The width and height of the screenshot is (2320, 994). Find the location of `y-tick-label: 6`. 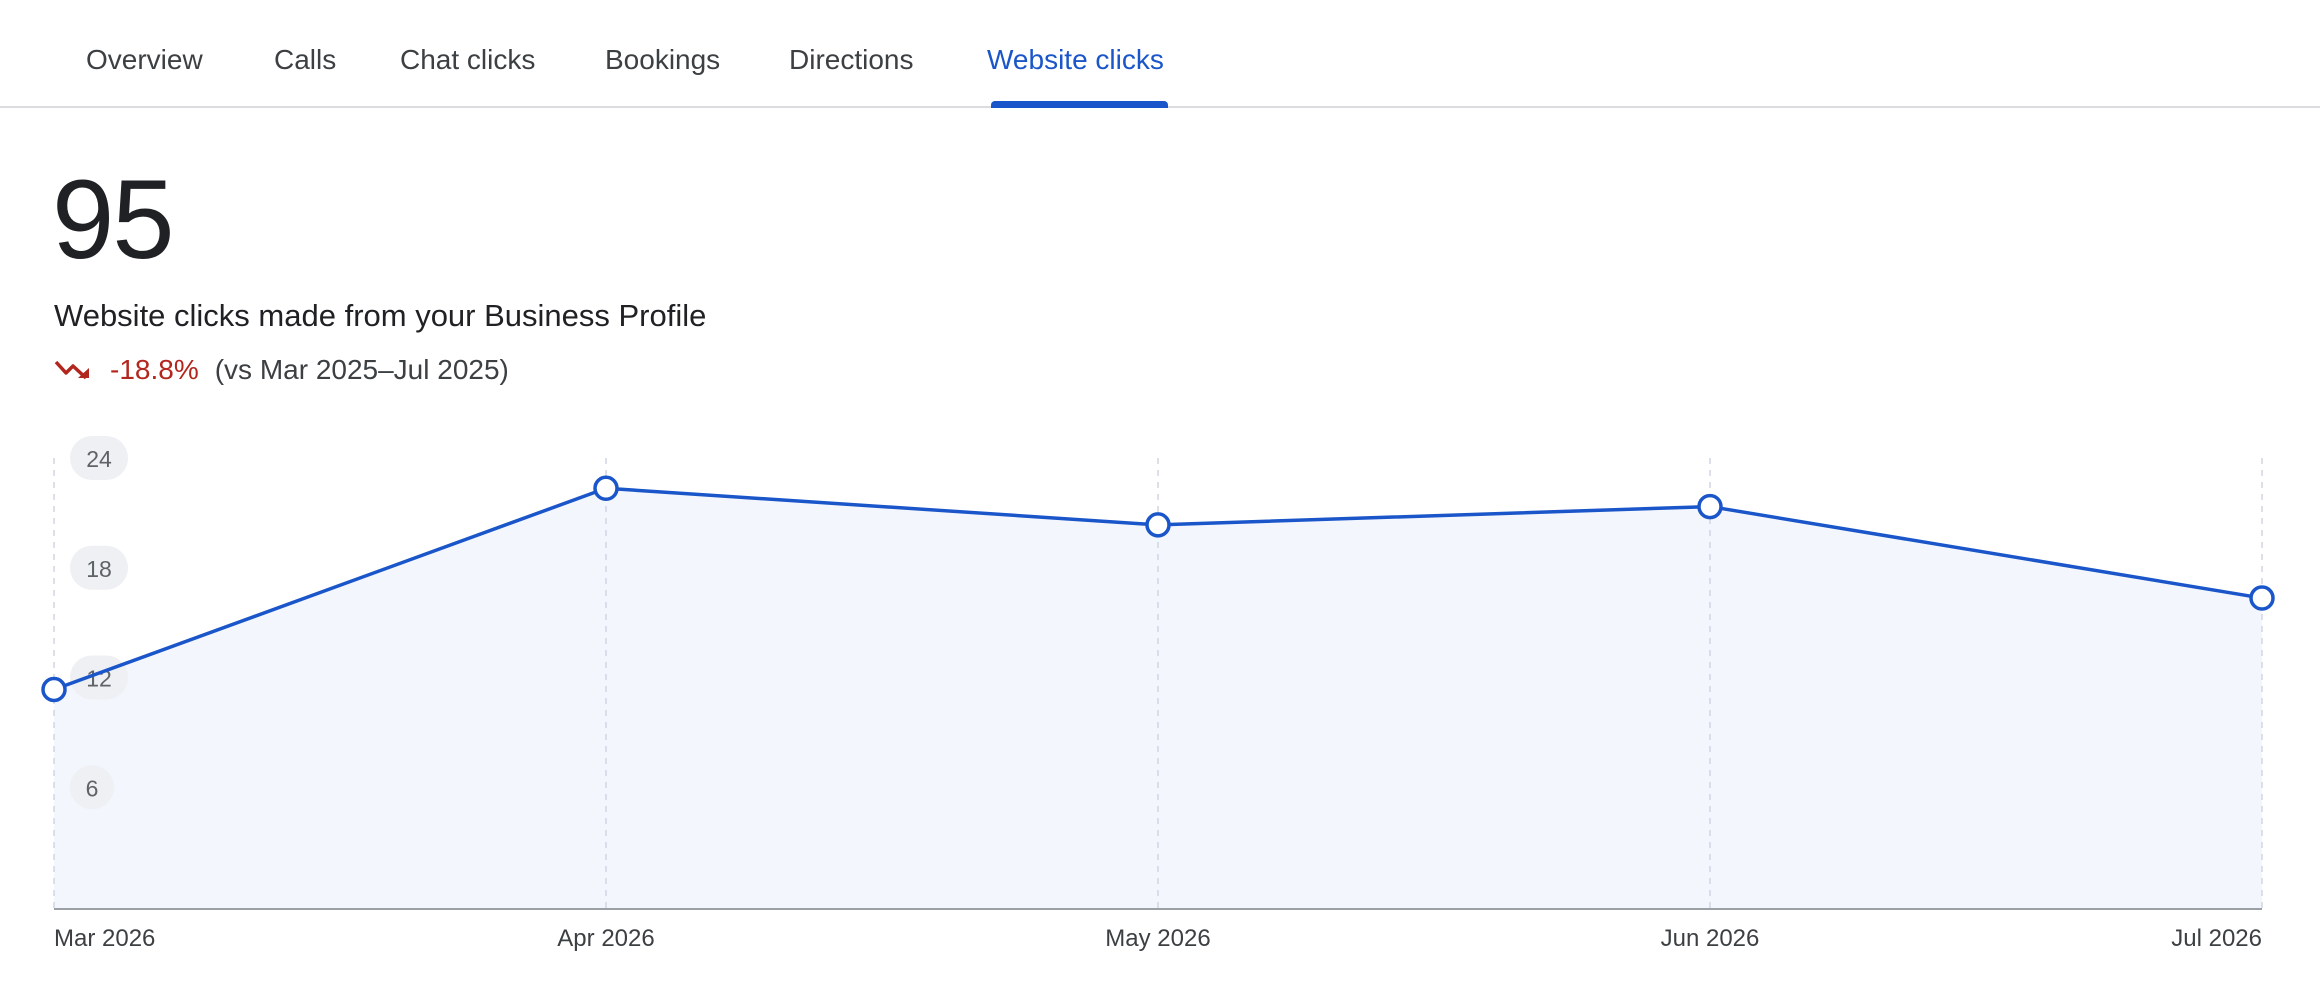

y-tick-label: 6 is located at coordinates (92, 788).